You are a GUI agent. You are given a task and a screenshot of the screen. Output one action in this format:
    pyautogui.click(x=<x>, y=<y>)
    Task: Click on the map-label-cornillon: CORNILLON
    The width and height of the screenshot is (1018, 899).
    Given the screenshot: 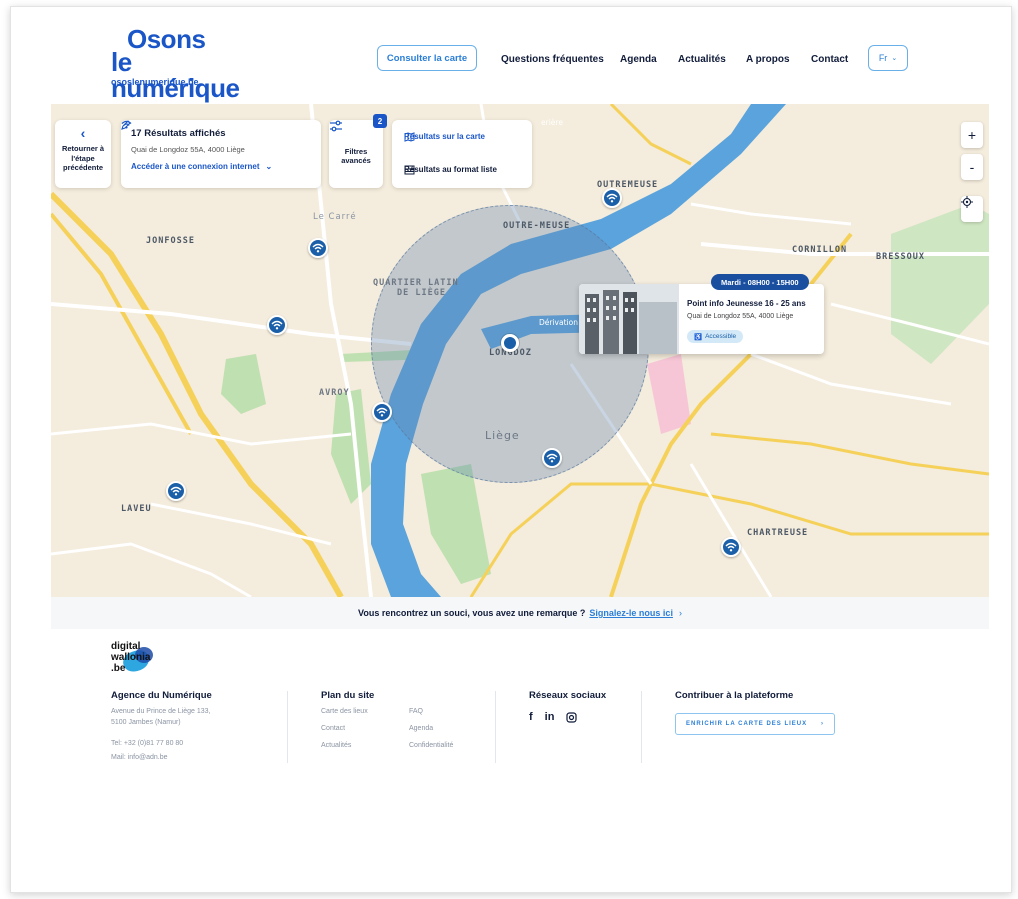 What is the action you would take?
    pyautogui.click(x=820, y=250)
    